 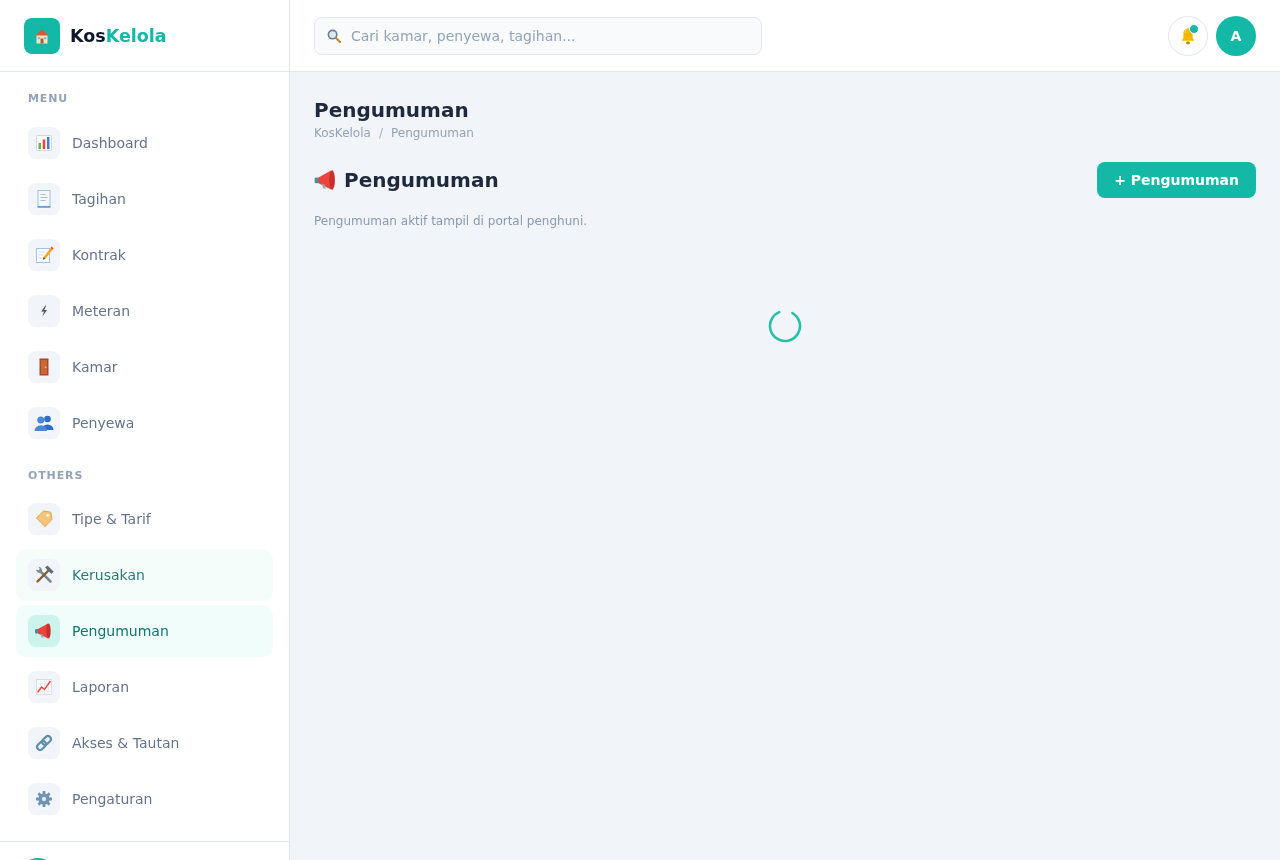 I want to click on sidebar-item: Dashboard, so click(x=144, y=143).